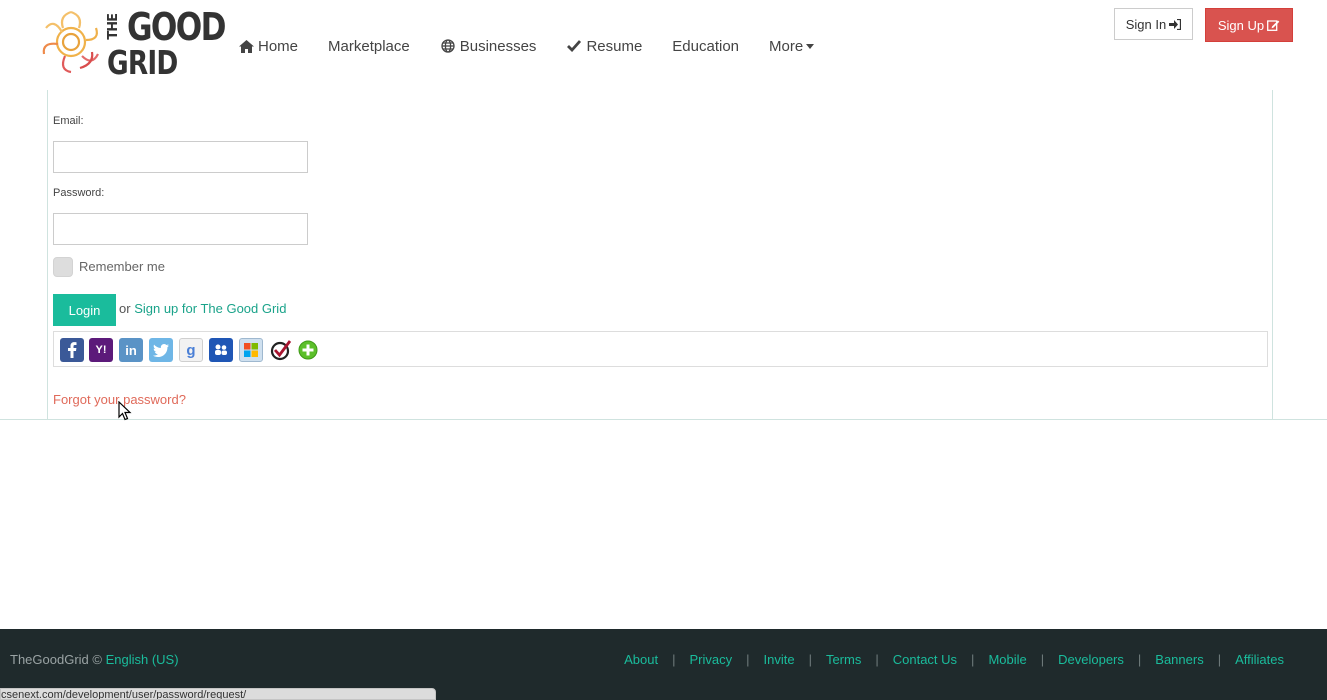  I want to click on signup-link: Sign up for The Good Grid, so click(210, 308).